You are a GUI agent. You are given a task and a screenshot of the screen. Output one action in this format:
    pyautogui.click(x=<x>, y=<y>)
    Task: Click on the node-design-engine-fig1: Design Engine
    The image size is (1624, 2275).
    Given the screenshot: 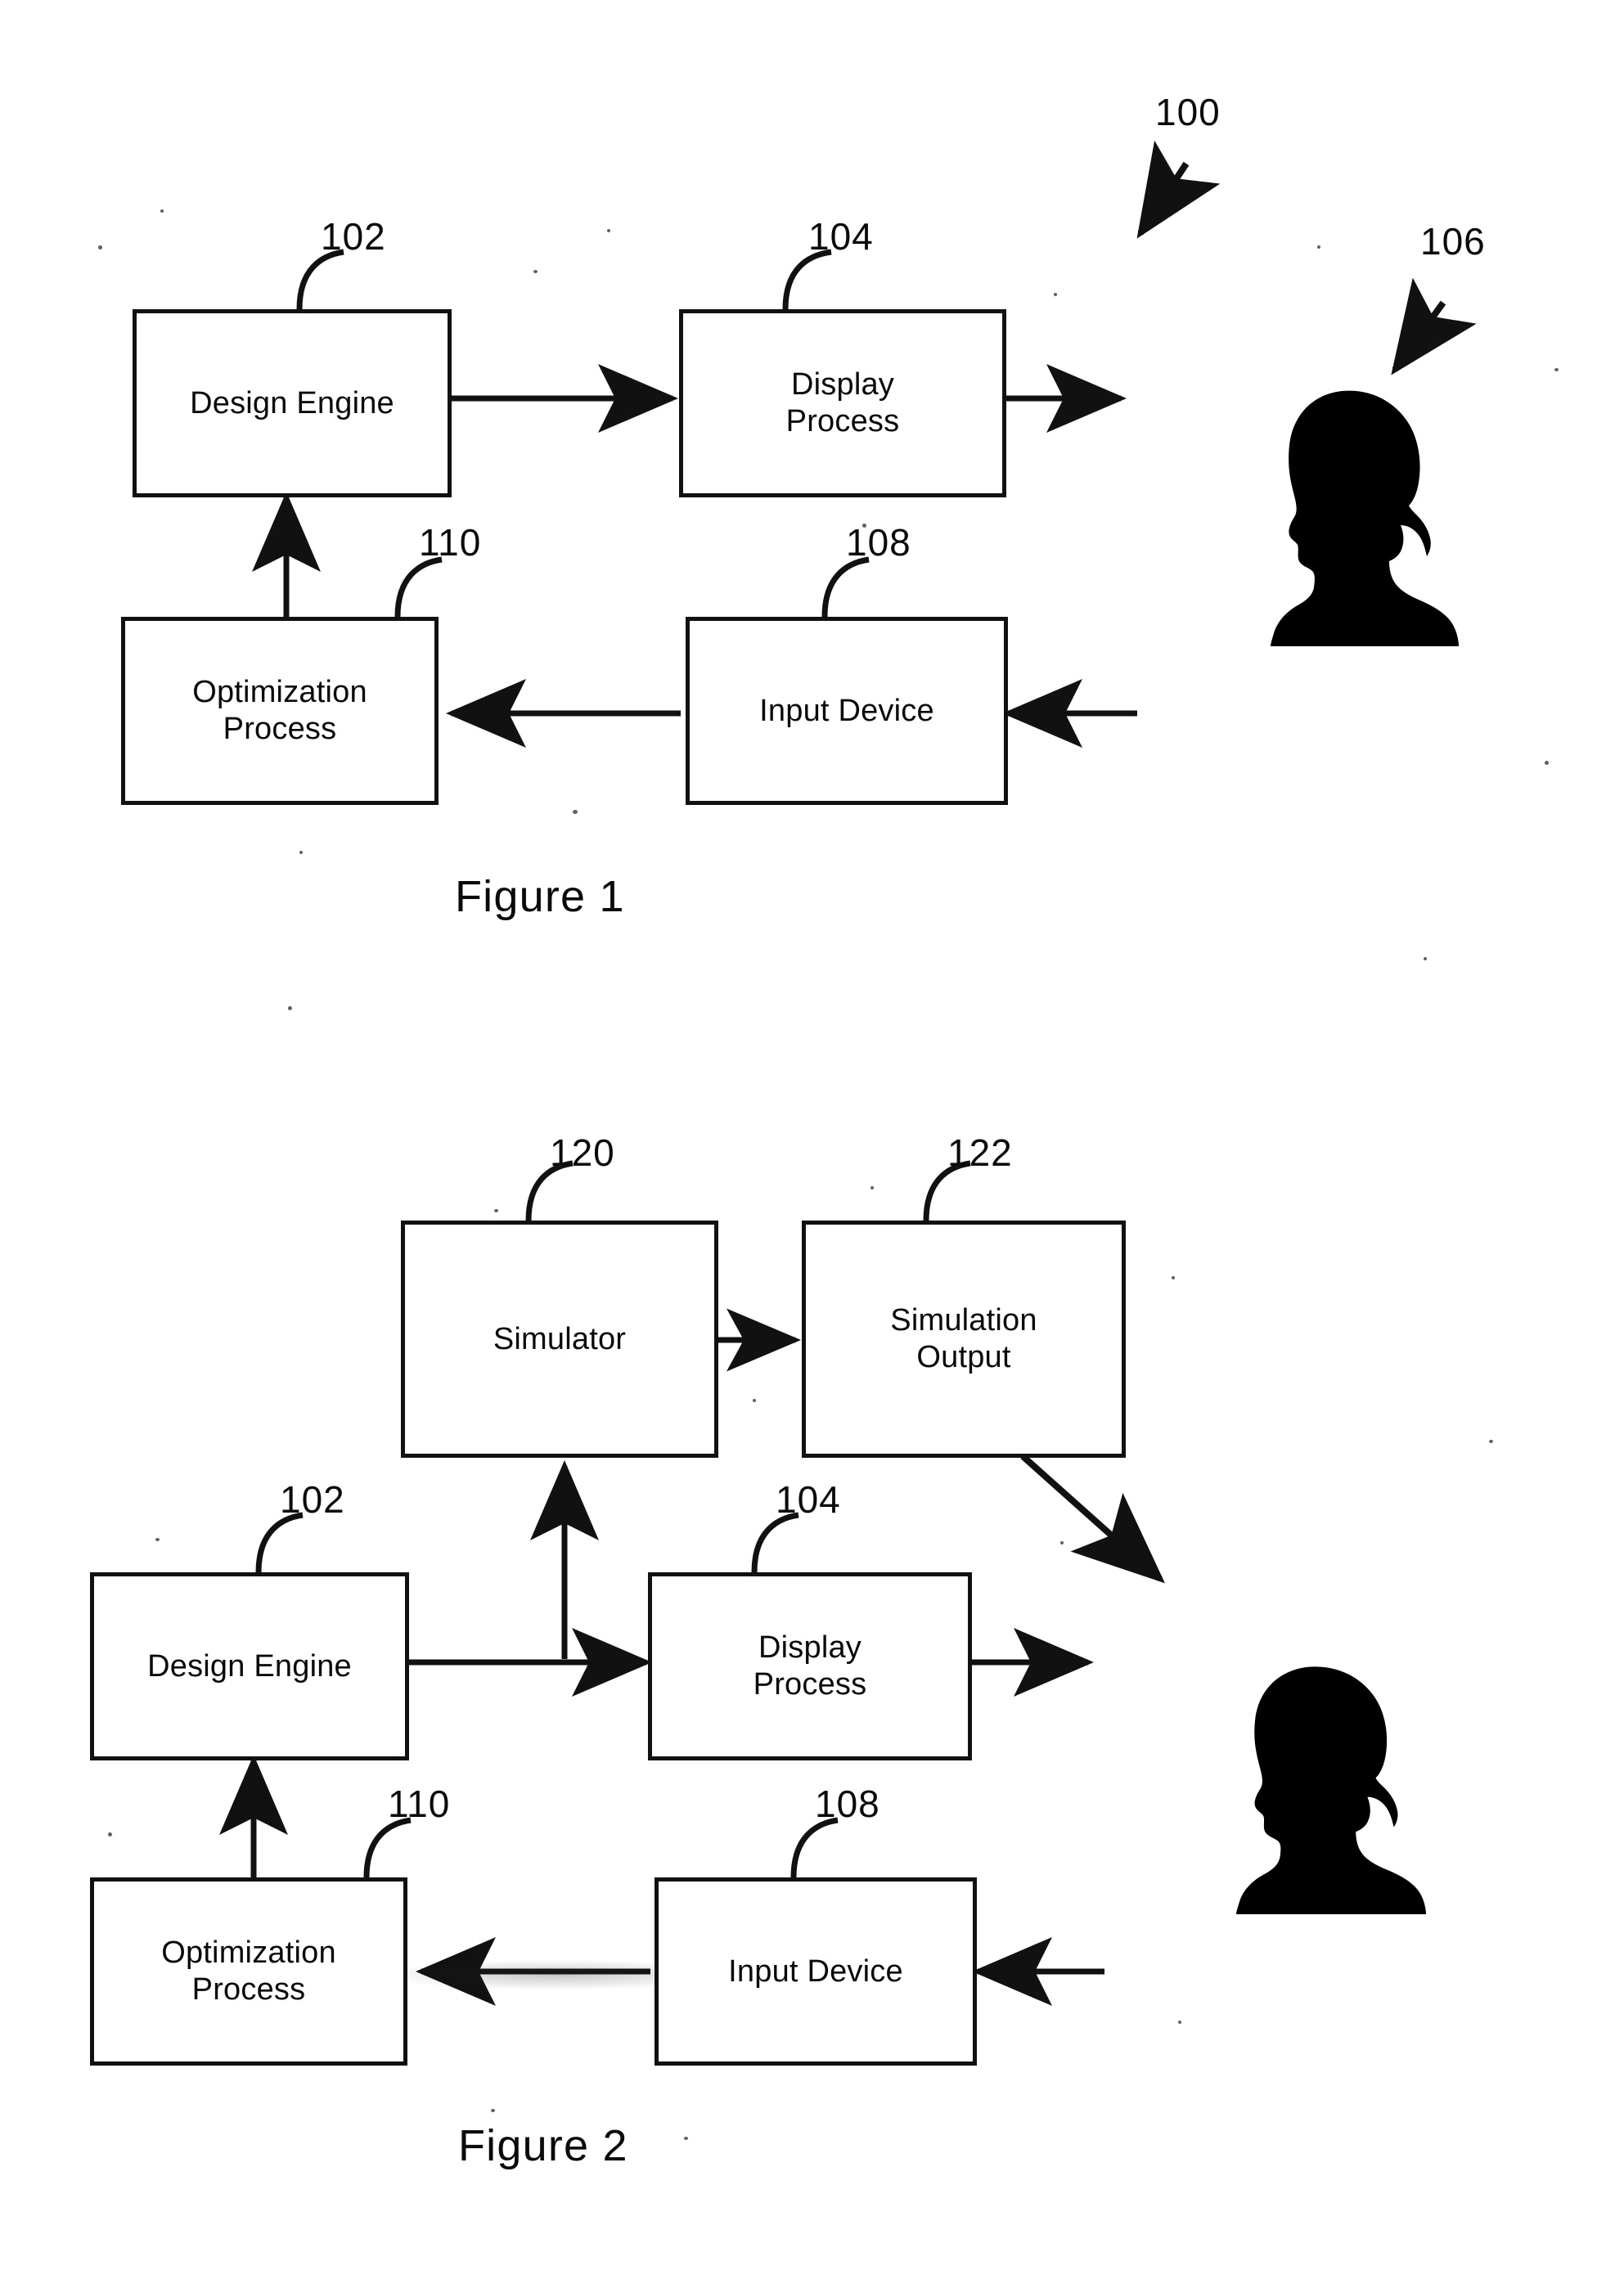 What is the action you would take?
    pyautogui.click(x=292, y=403)
    